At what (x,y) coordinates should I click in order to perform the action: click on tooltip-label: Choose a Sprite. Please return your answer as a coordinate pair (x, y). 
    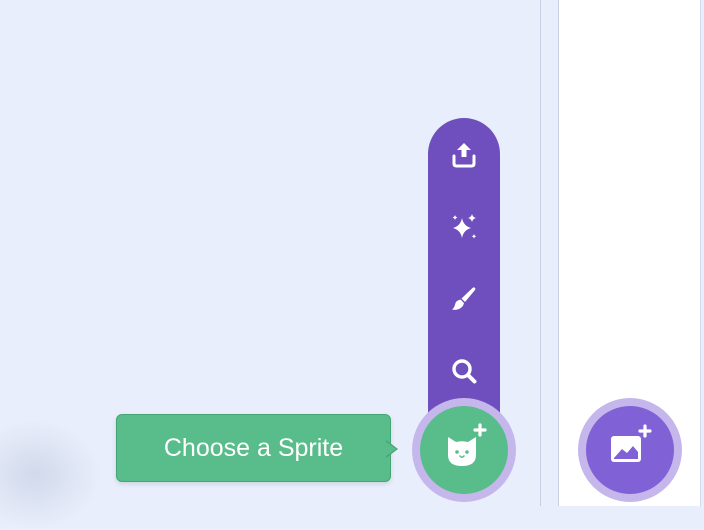
    Looking at the image, I should click on (253, 447).